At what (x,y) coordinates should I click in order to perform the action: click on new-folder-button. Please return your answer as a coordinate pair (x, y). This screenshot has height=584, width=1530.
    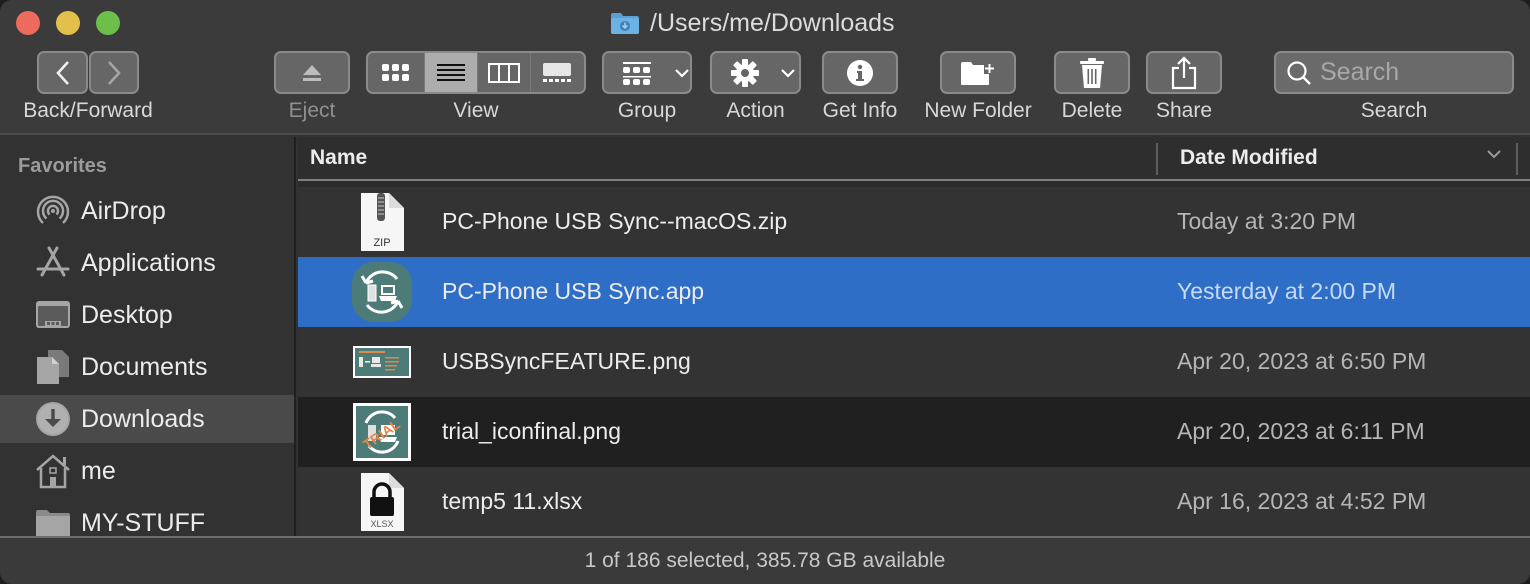
    Looking at the image, I should click on (978, 72).